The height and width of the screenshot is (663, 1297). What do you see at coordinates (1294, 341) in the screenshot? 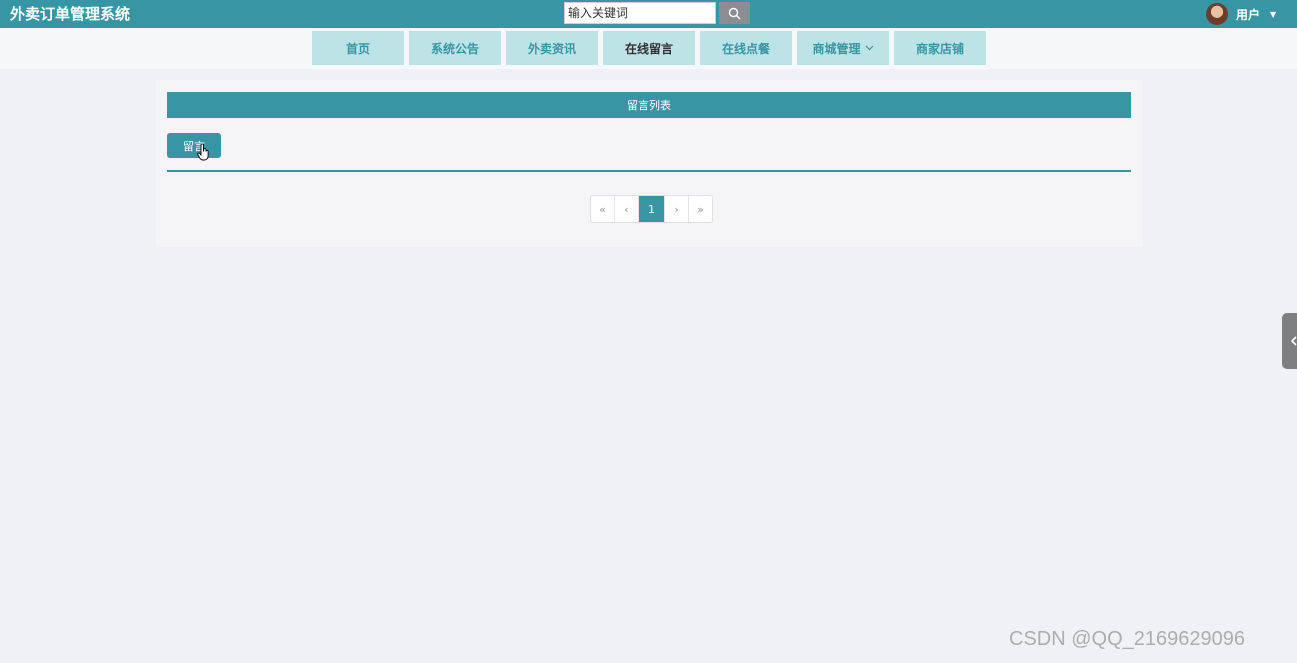
I see `chevron-left-icon` at bounding box center [1294, 341].